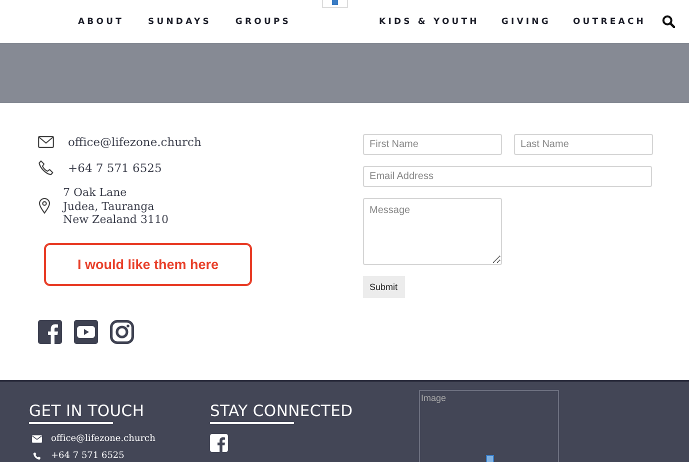 The image size is (689, 462). What do you see at coordinates (103, 439) in the screenshot?
I see `footer-email: office@lifezone.church` at bounding box center [103, 439].